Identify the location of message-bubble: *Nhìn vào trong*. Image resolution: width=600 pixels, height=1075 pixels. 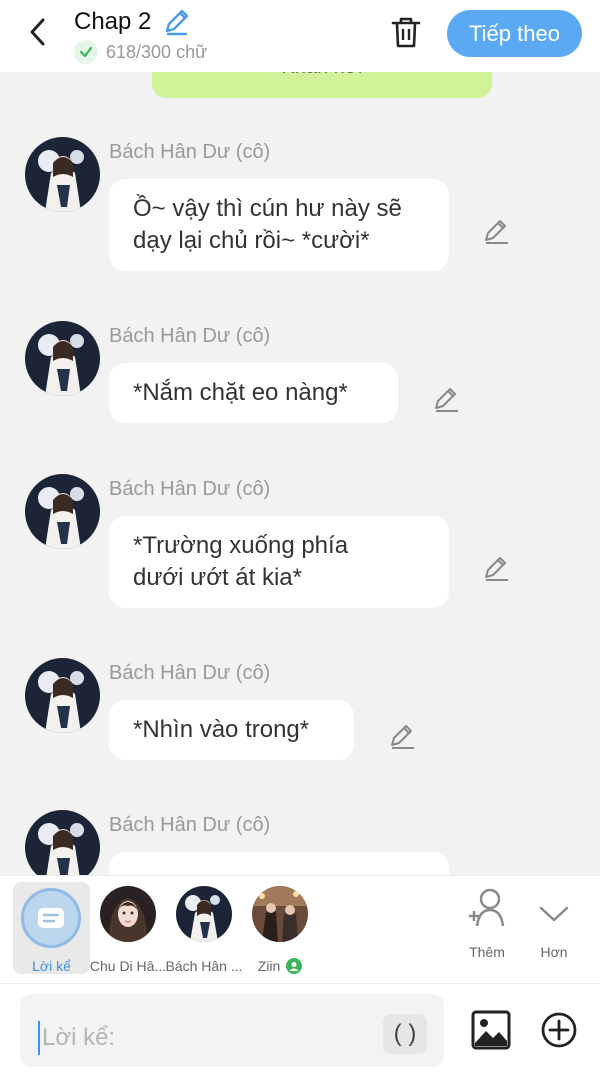
(231, 730).